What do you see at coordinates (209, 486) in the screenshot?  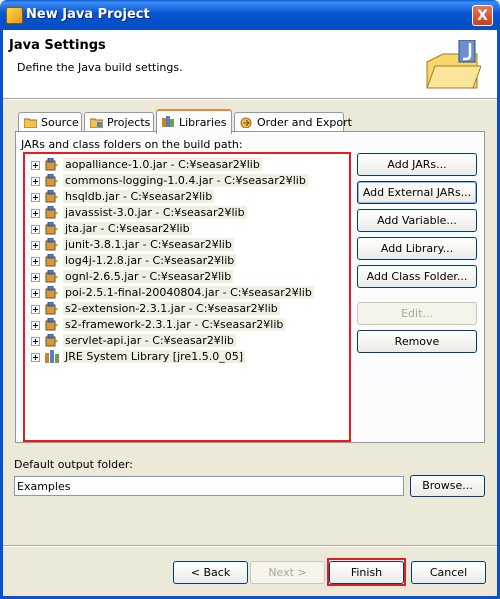 I see `output-folder-field: Examples` at bounding box center [209, 486].